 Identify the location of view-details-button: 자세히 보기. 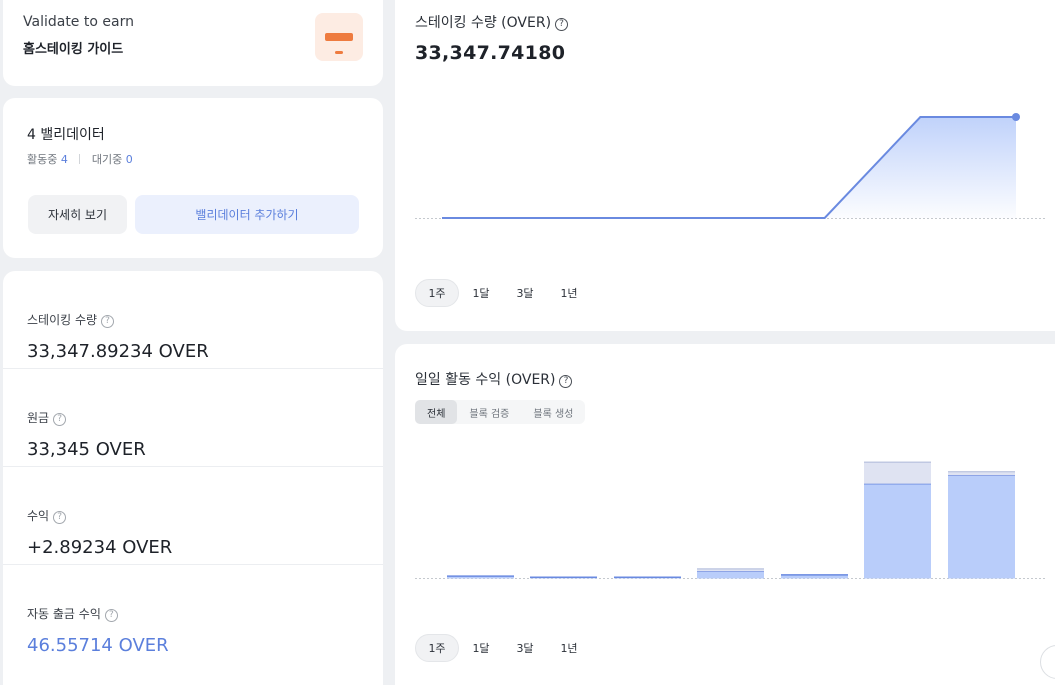
(77, 214).